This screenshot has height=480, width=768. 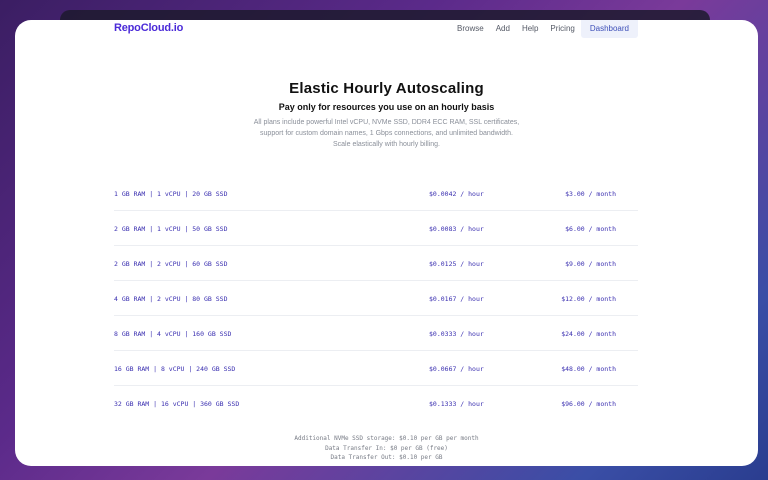 I want to click on plan-monthly-price: $12.00 / month, so click(x=588, y=299).